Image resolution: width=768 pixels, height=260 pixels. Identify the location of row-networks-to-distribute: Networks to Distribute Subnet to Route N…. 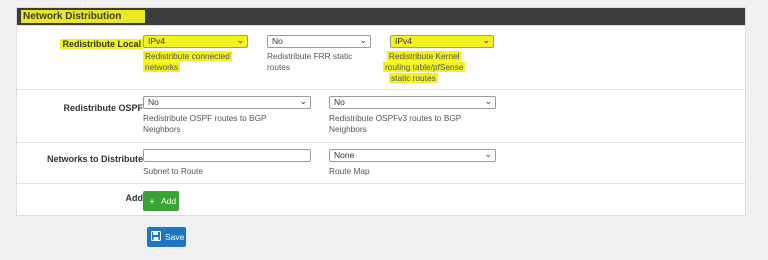
(381, 162).